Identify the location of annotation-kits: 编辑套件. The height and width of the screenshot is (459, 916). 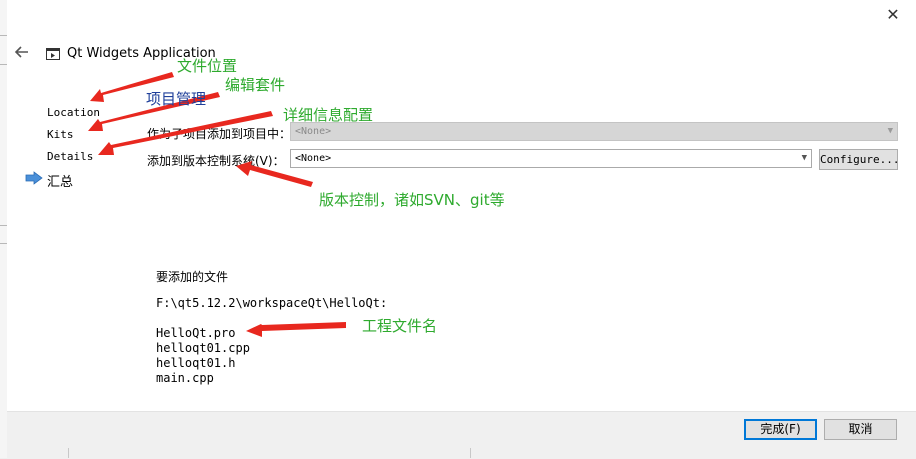
(255, 85).